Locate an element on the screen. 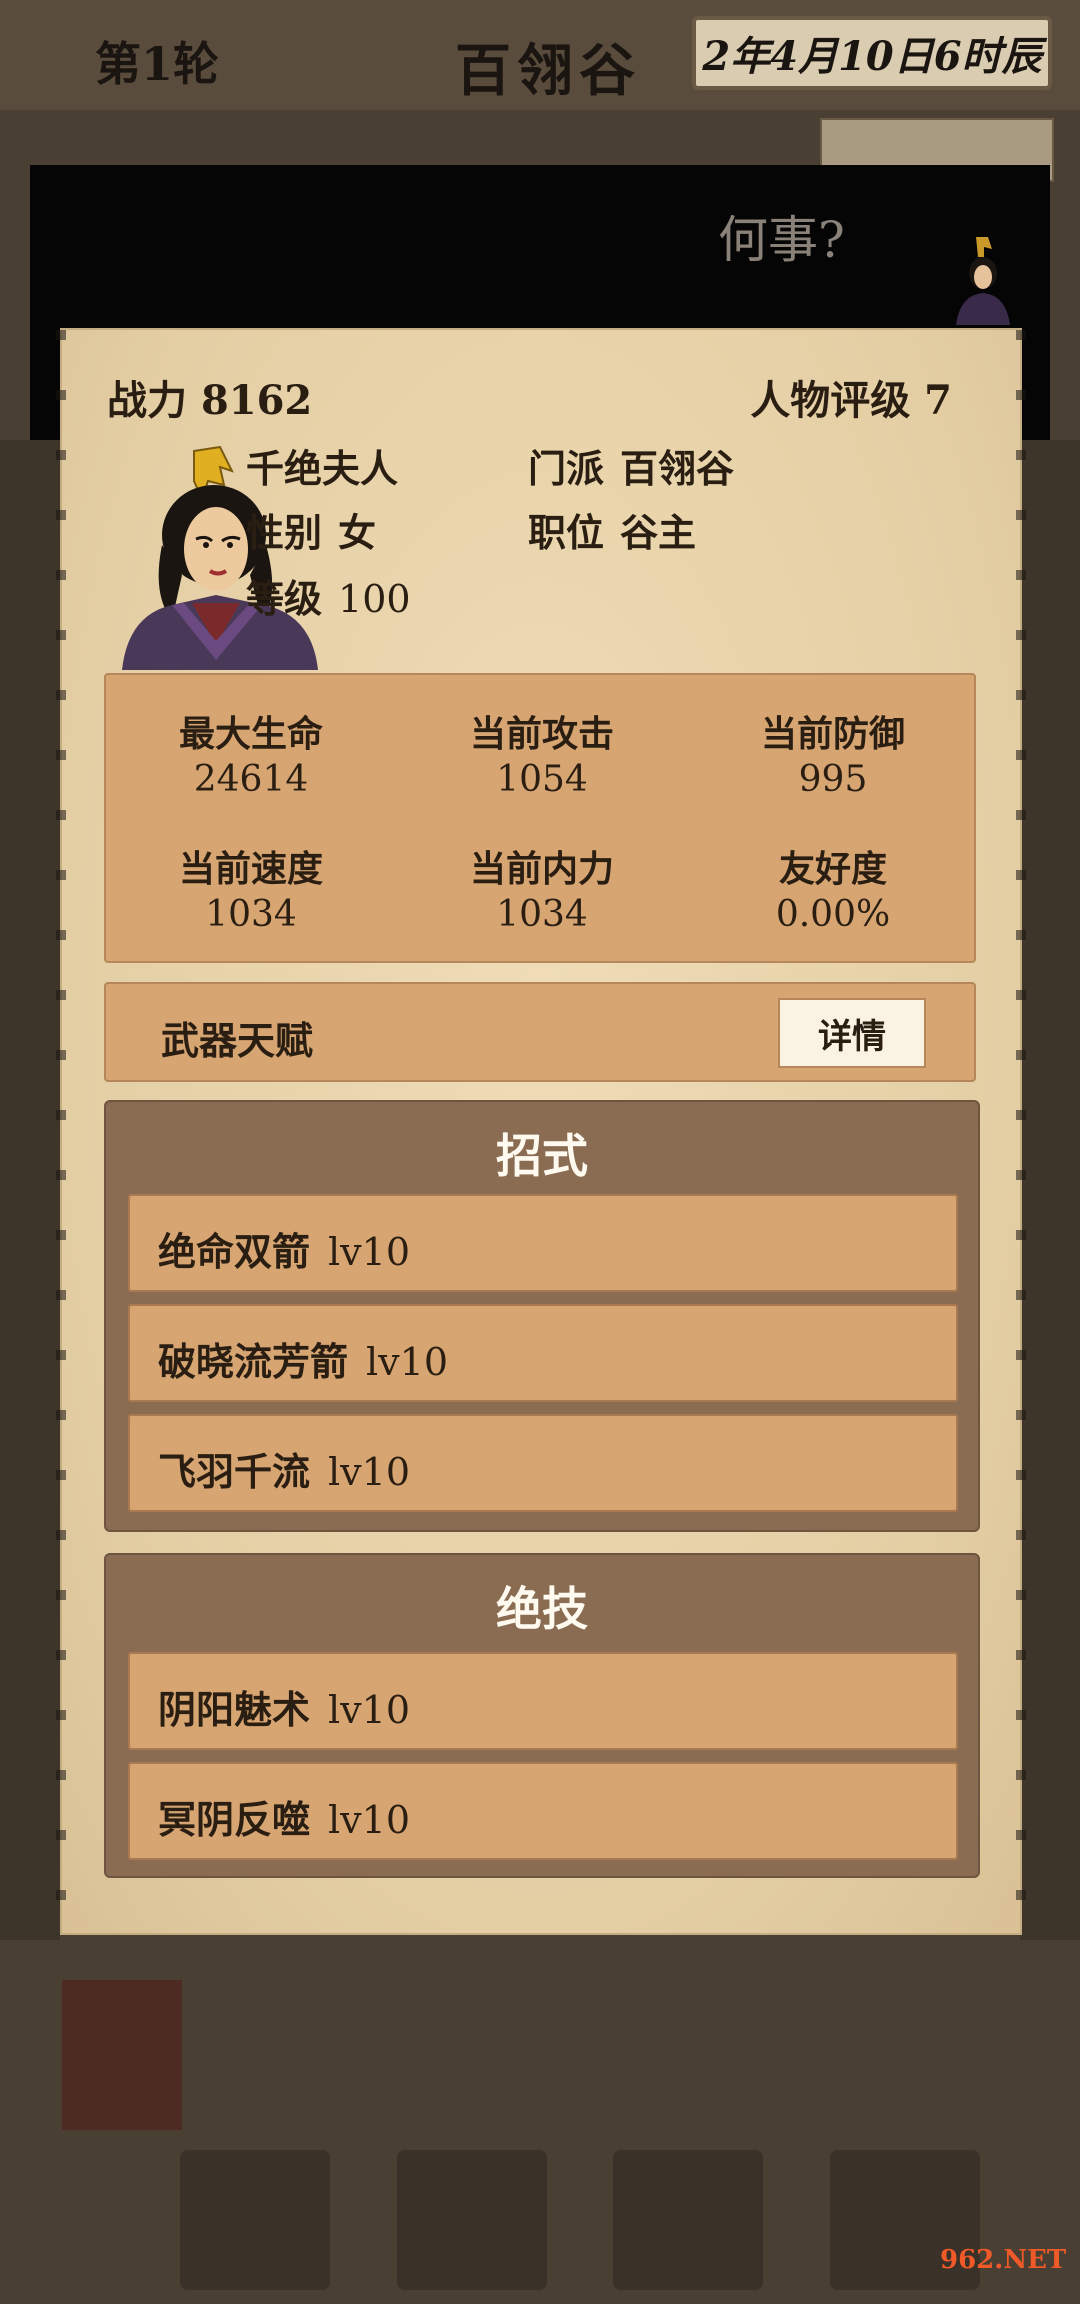  talent-details-button: 详情 is located at coordinates (852, 1033).